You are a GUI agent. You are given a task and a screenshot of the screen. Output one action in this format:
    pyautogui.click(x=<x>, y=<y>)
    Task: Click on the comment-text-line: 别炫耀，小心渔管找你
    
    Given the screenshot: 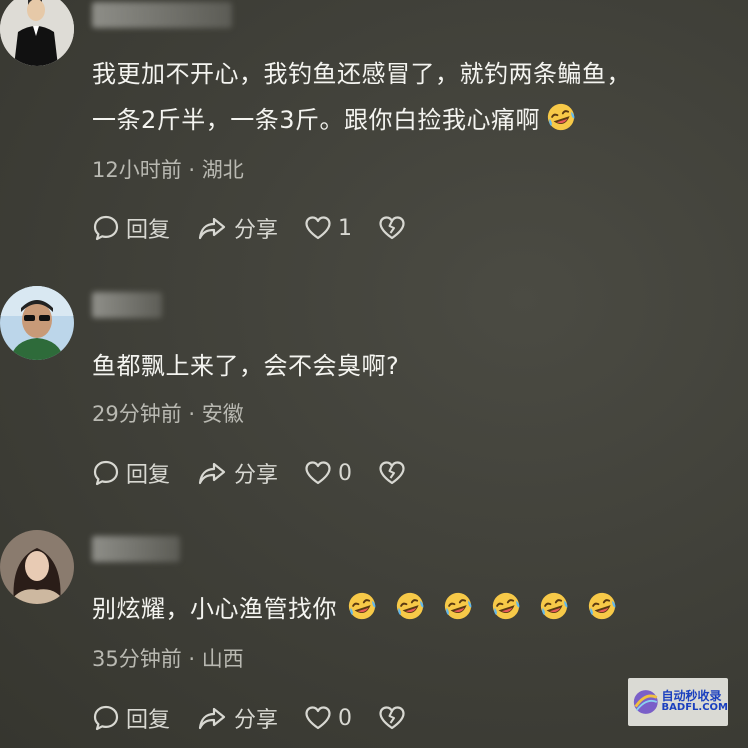 What is the action you would take?
    pyautogui.click(x=412, y=609)
    